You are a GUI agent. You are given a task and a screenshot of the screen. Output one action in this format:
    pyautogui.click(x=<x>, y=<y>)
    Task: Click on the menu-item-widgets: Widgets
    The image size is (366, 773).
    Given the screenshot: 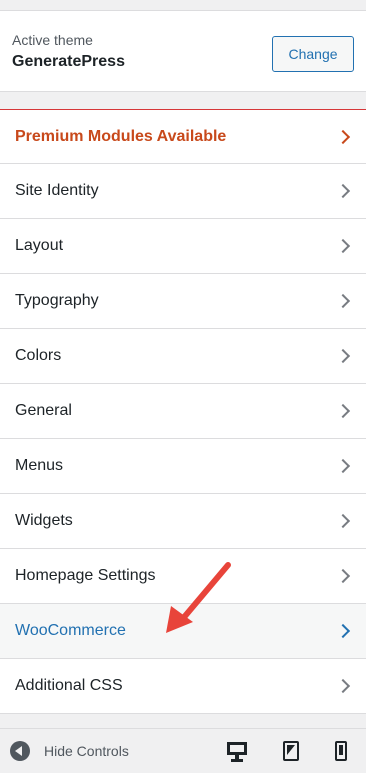 What is the action you would take?
    pyautogui.click(x=183, y=521)
    